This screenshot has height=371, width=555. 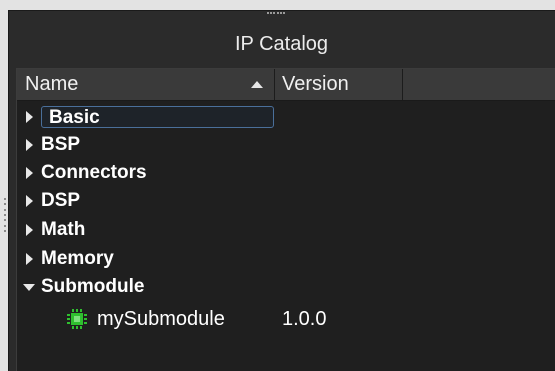 I want to click on tree-item-label: DSP, so click(x=61, y=200).